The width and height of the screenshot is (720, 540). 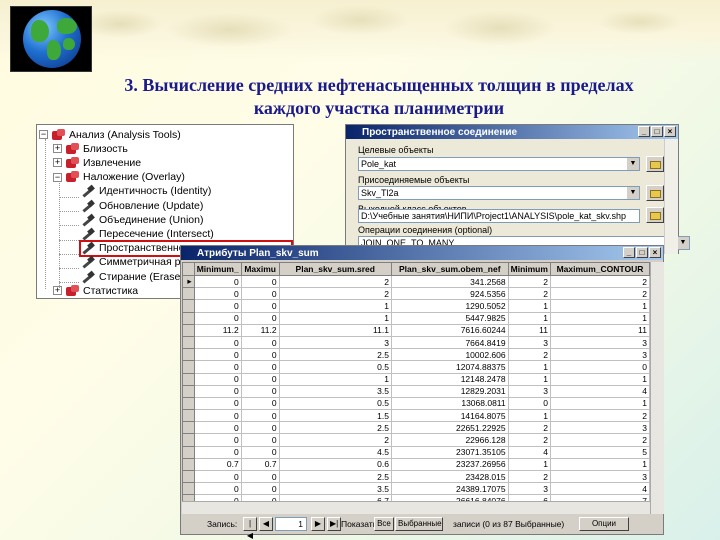 What do you see at coordinates (266, 524) in the screenshot?
I see `prev-record-button: ◀` at bounding box center [266, 524].